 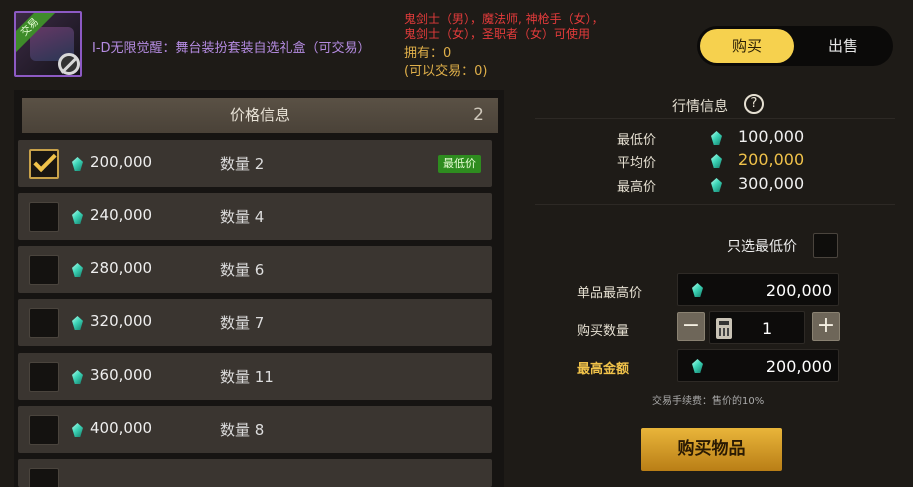 What do you see at coordinates (121, 375) in the screenshot?
I see `row-price: 360,000` at bounding box center [121, 375].